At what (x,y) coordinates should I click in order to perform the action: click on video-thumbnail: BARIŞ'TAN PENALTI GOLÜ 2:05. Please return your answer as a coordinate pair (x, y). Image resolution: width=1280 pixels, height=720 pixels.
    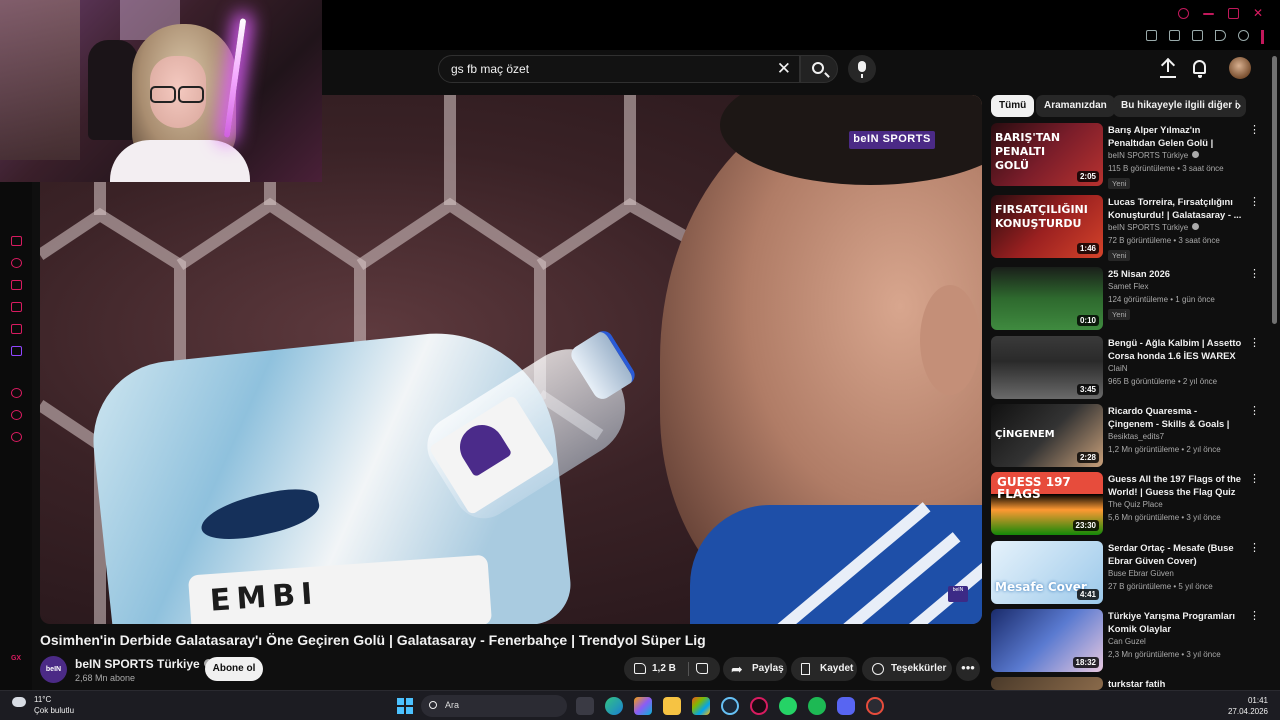
    Looking at the image, I should click on (1047, 154).